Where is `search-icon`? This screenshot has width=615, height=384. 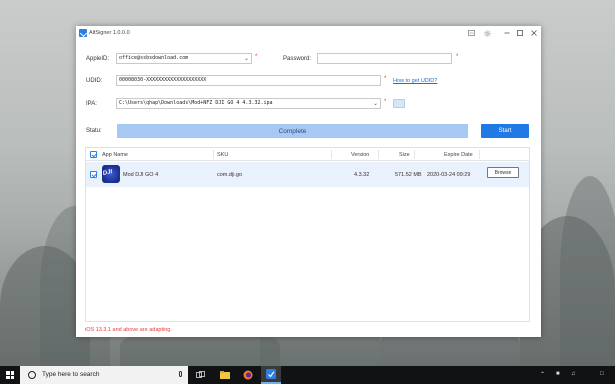
search-icon is located at coordinates (32, 375).